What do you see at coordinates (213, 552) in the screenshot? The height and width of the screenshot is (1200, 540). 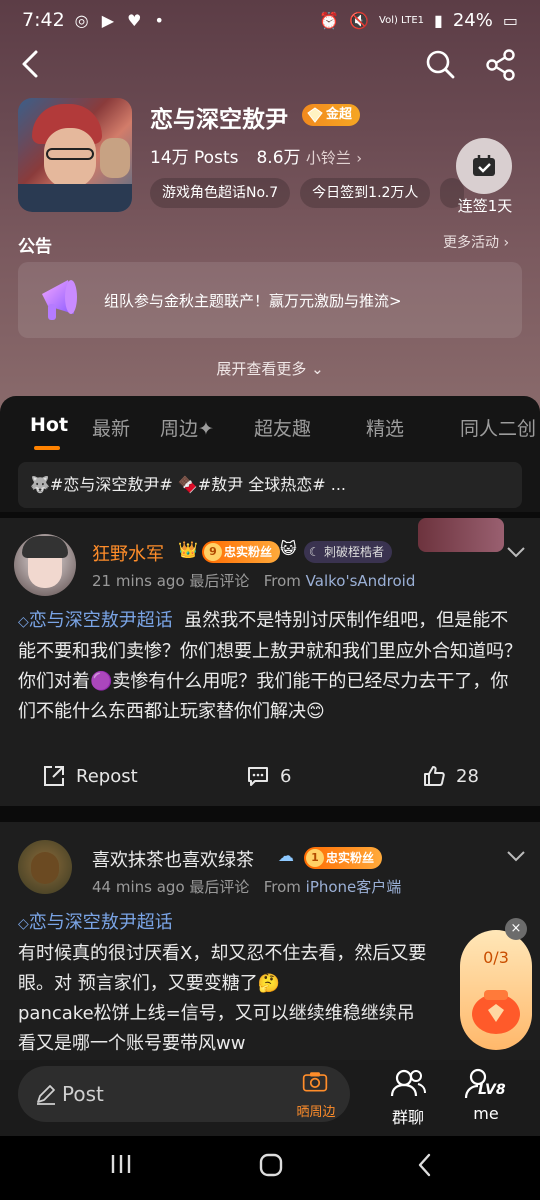 I see `fan-level: 9` at bounding box center [213, 552].